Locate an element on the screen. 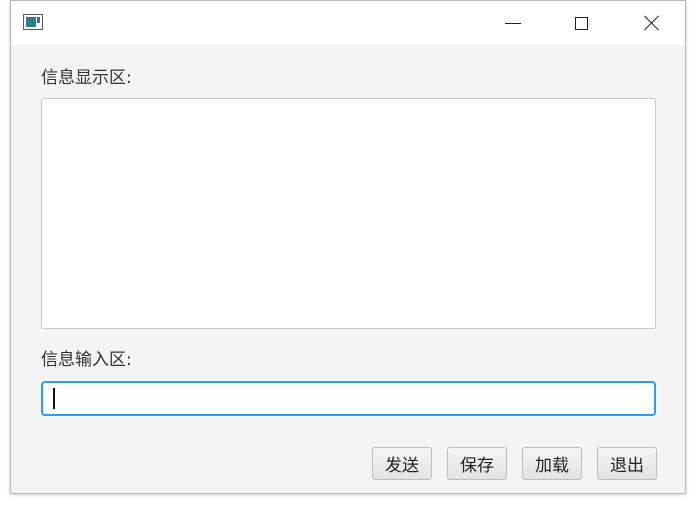  maximize-button is located at coordinates (581, 23).